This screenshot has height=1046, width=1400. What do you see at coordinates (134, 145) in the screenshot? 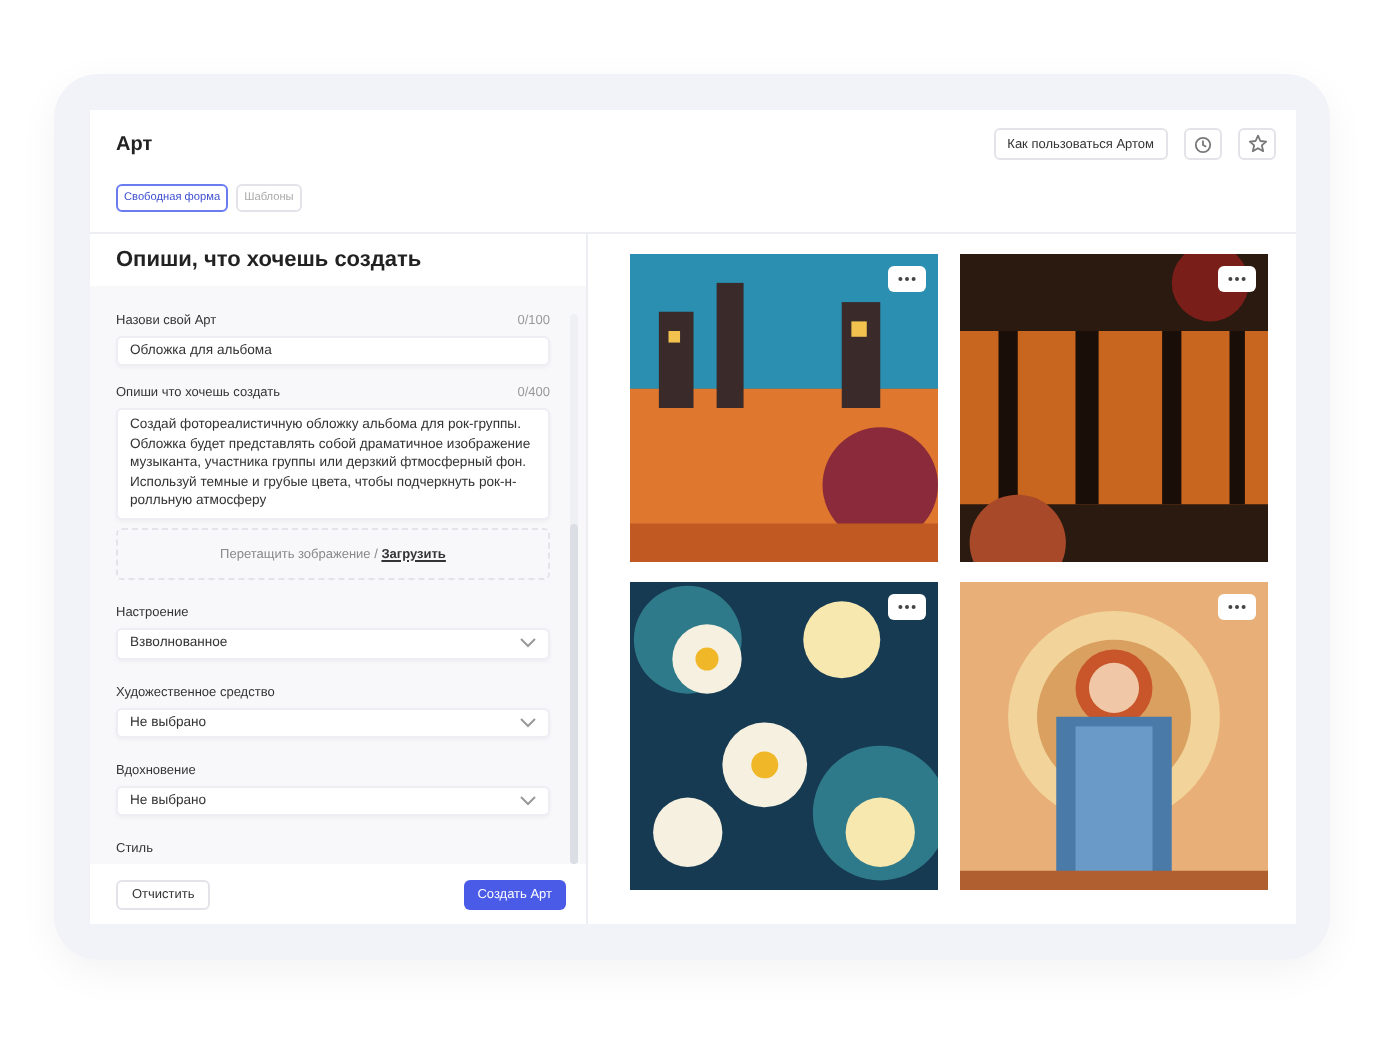
I see `page-title: Арт` at bounding box center [134, 145].